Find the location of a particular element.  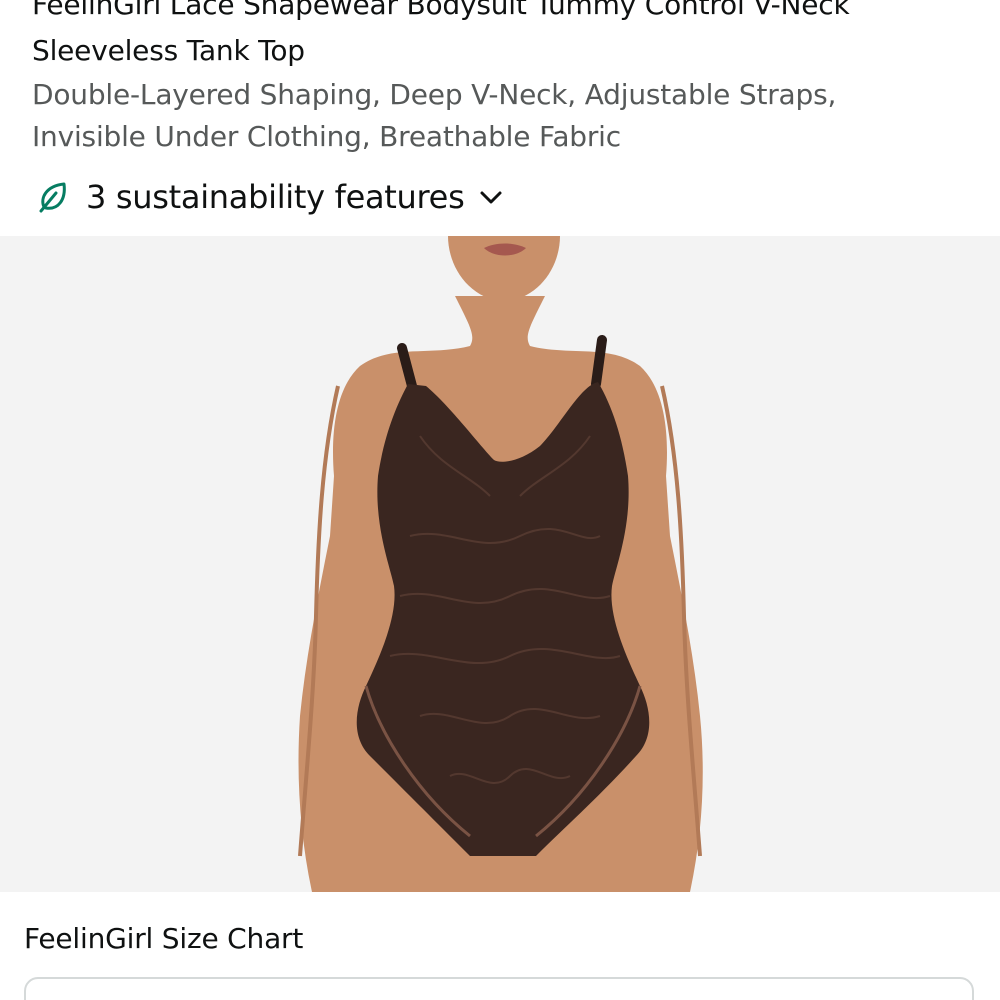

sustainability-features-label: 3 sustainability features is located at coordinates (275, 197).